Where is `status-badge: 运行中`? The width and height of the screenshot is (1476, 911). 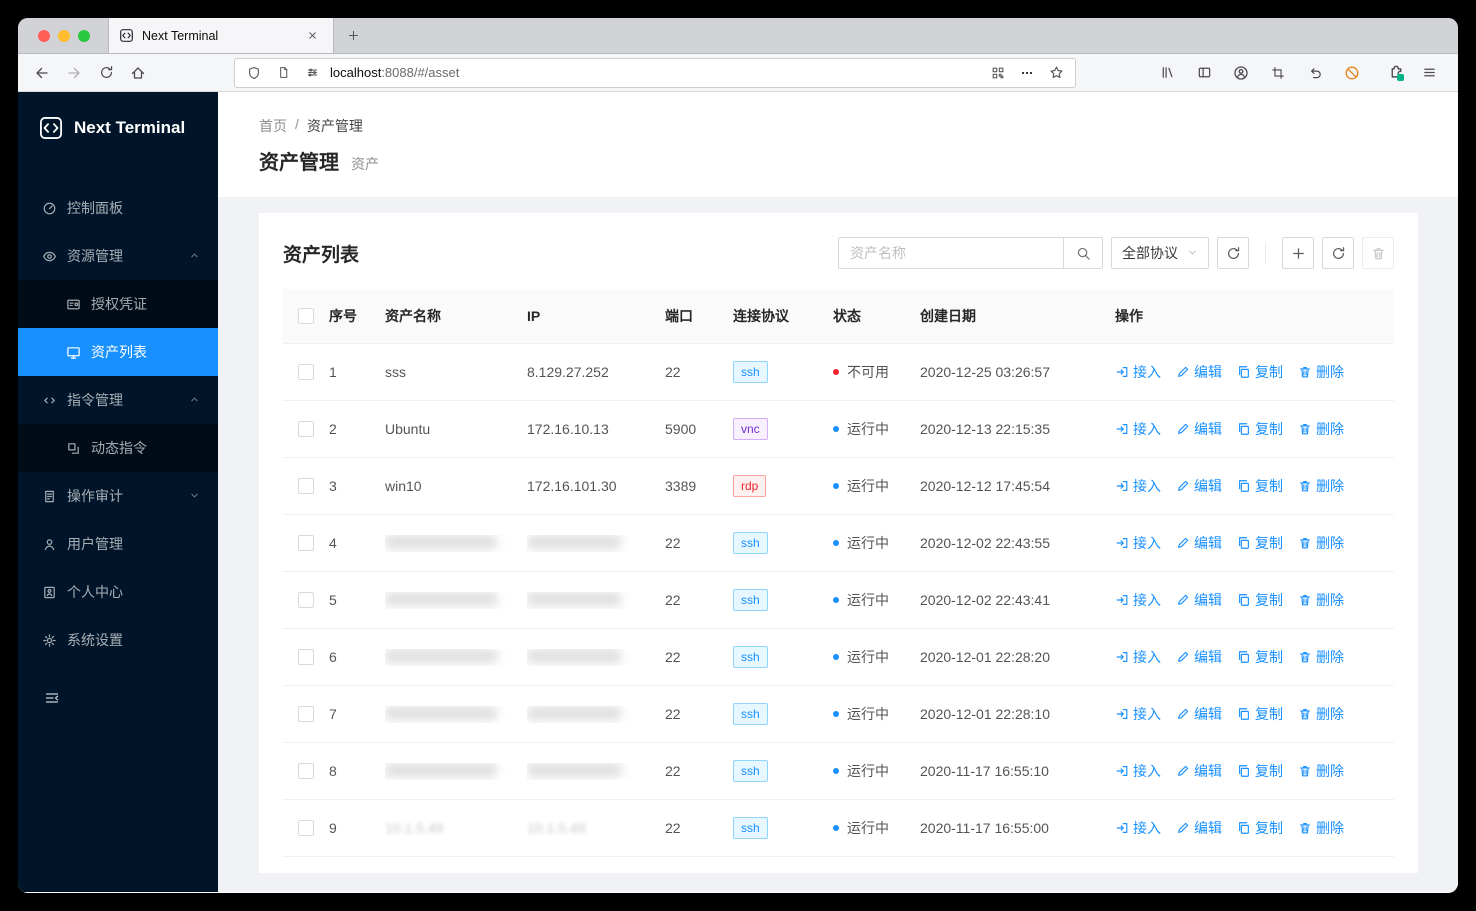
status-badge: 运行中 is located at coordinates (876, 543).